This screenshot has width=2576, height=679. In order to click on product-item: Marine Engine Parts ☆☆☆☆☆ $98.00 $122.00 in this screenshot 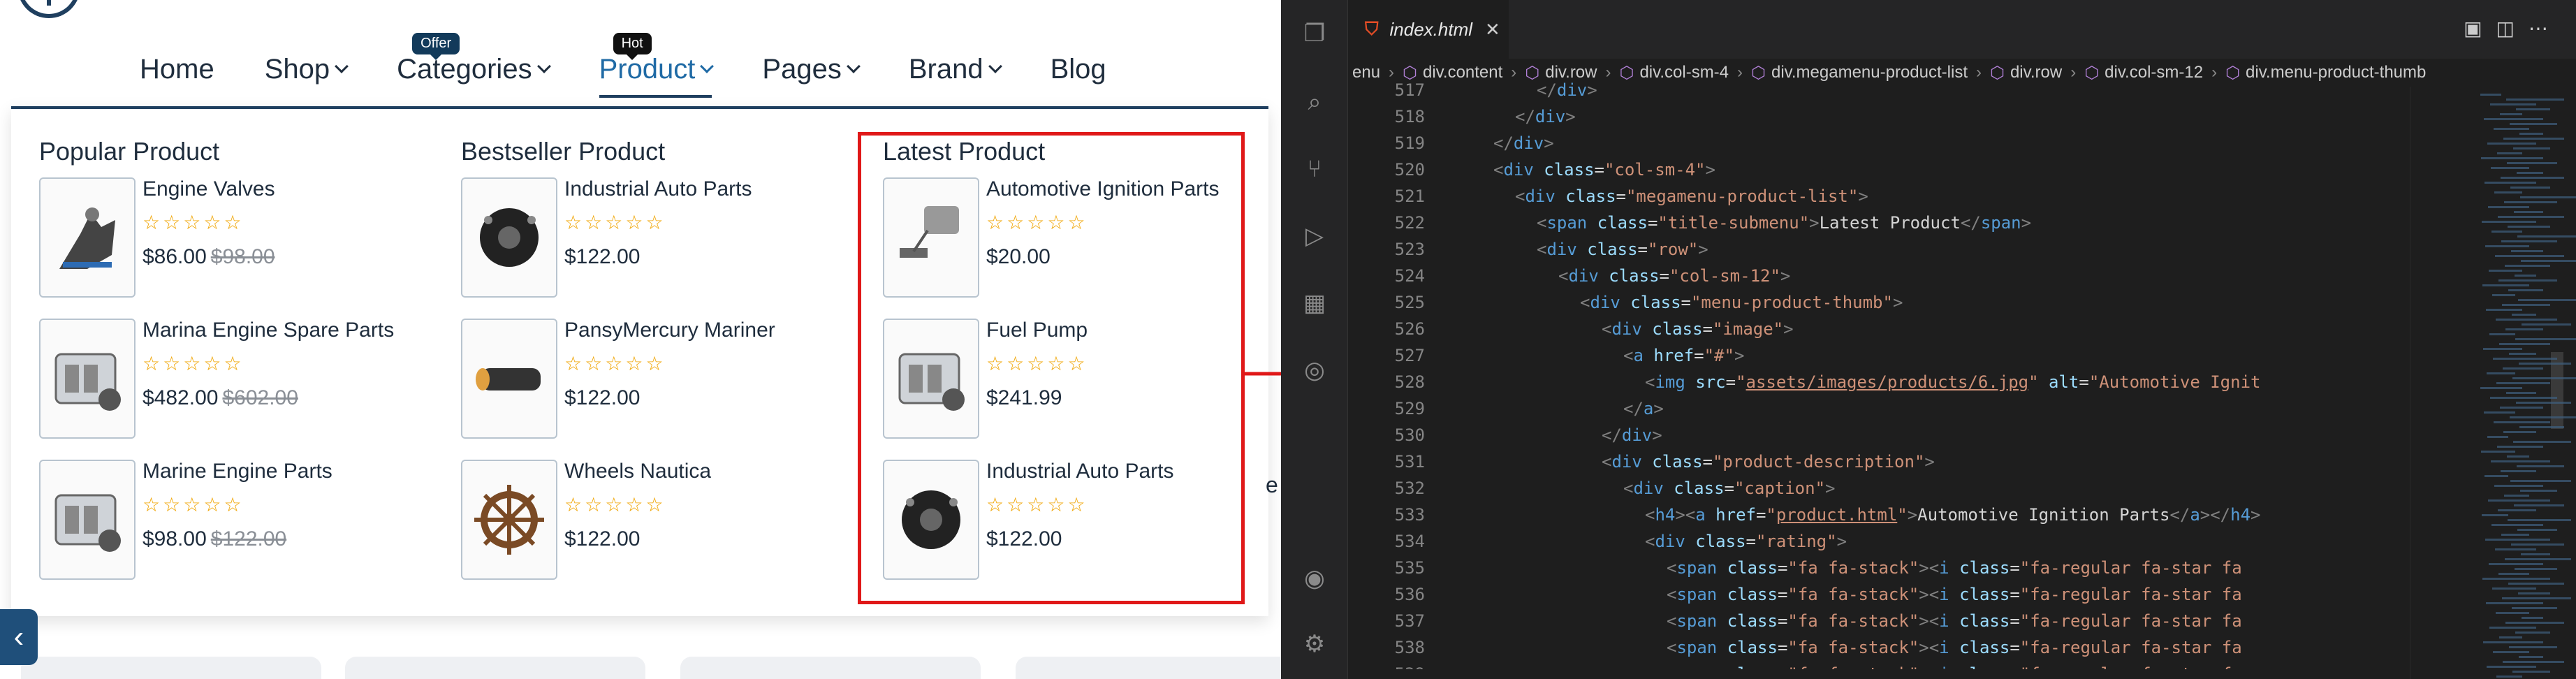, I will do `click(234, 530)`.